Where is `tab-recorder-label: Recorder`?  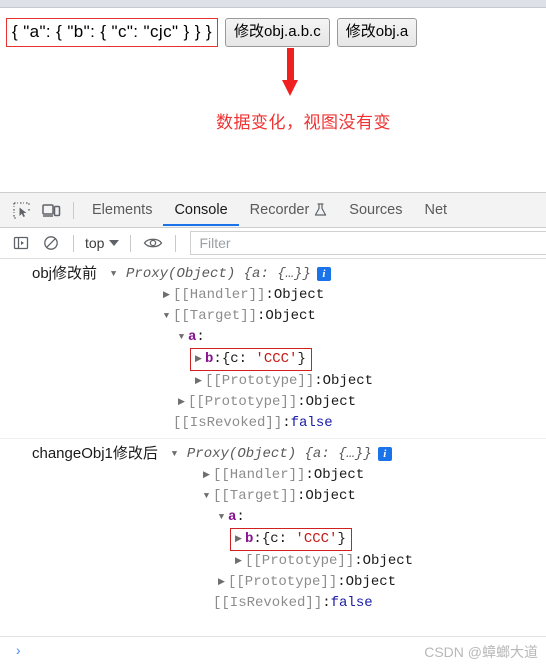
tab-recorder-label: Recorder is located at coordinates (279, 209).